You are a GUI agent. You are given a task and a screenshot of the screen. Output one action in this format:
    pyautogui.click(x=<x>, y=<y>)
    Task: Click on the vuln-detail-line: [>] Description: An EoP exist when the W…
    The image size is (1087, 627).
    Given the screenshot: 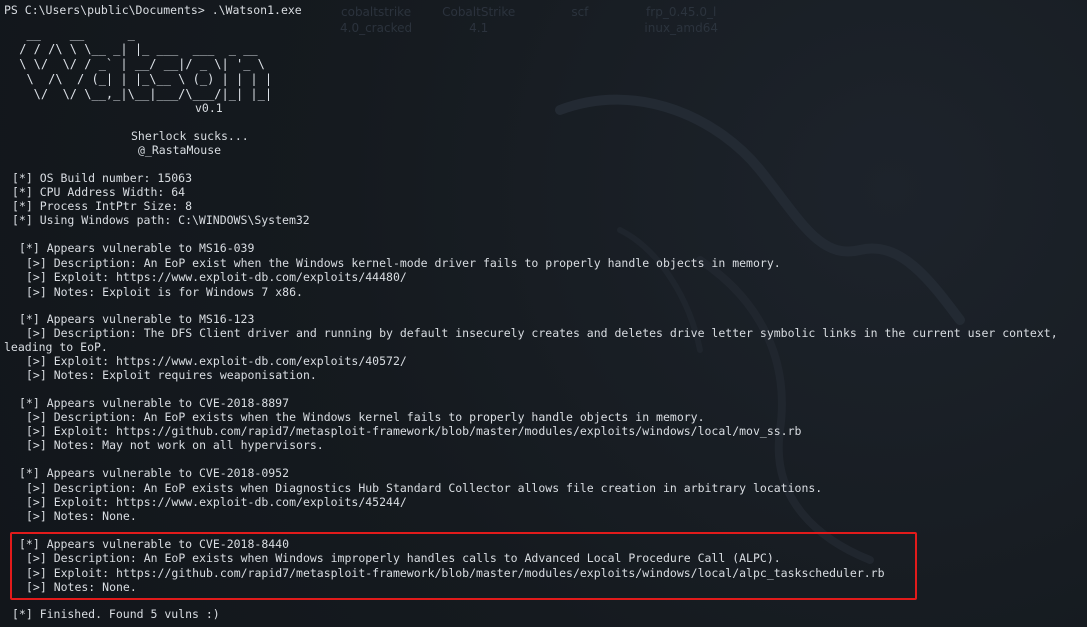 What is the action you would take?
    pyautogui.click(x=403, y=263)
    